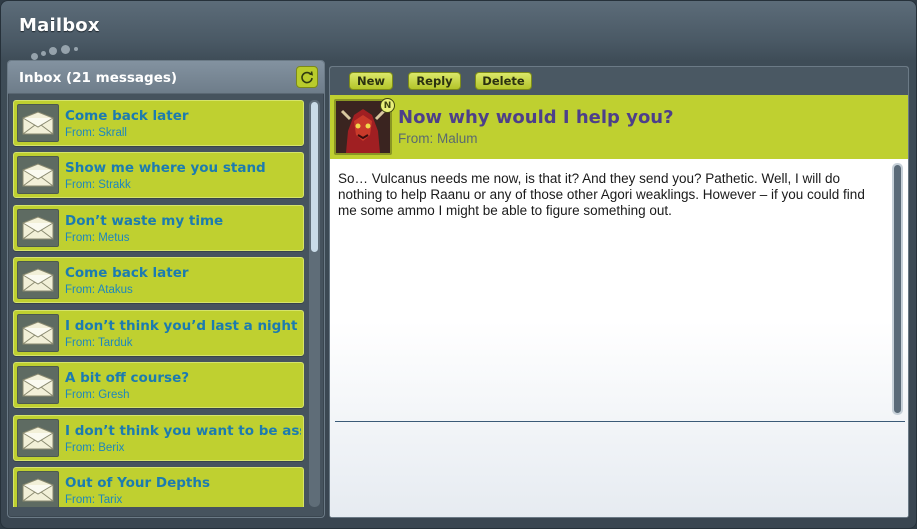 The width and height of the screenshot is (917, 529). Describe the element at coordinates (98, 78) in the screenshot. I see `inbox-title: Inbox (21 messages)` at that location.